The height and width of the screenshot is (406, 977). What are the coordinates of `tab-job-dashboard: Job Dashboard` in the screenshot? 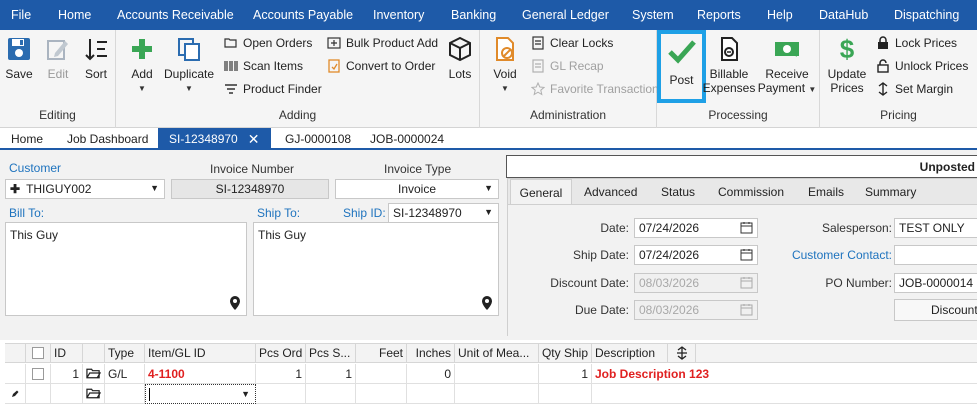 It's located at (107, 139).